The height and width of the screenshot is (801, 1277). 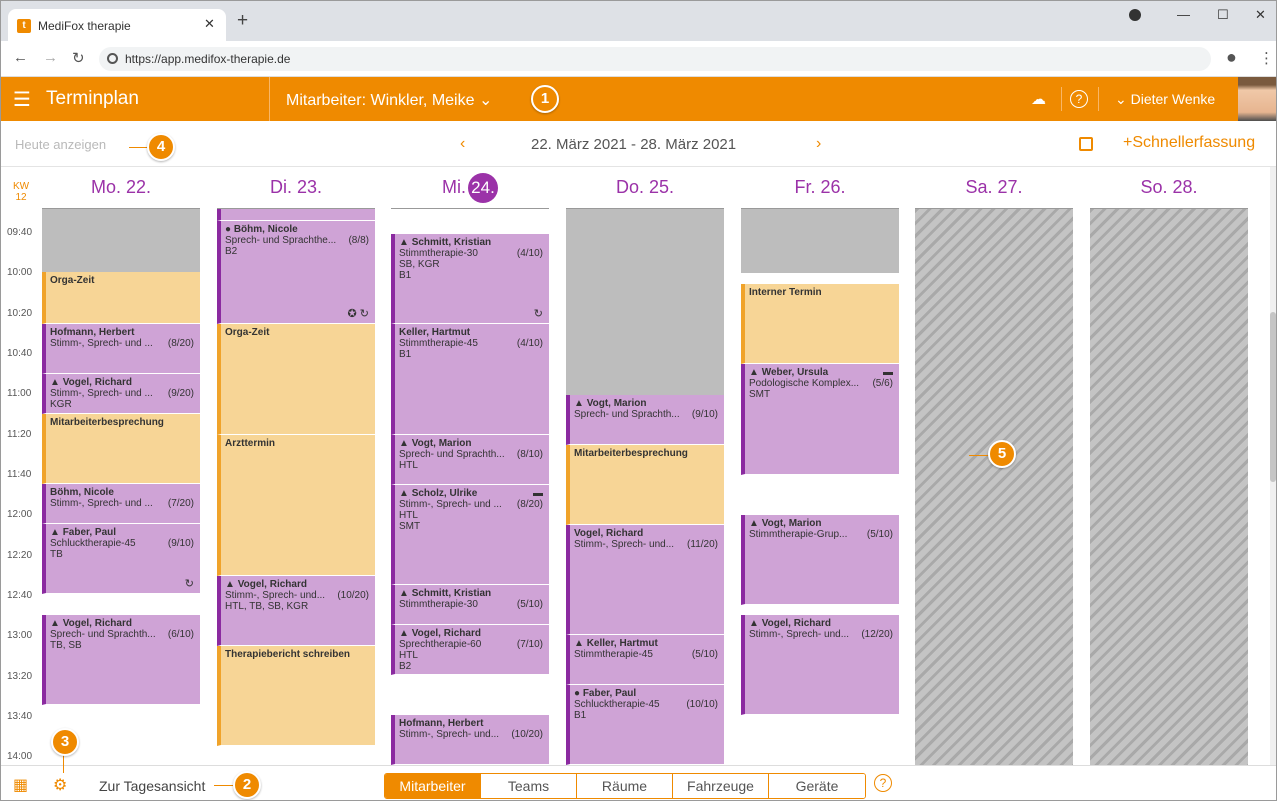 What do you see at coordinates (20, 785) in the screenshot?
I see `calendar-icon: ▦` at bounding box center [20, 785].